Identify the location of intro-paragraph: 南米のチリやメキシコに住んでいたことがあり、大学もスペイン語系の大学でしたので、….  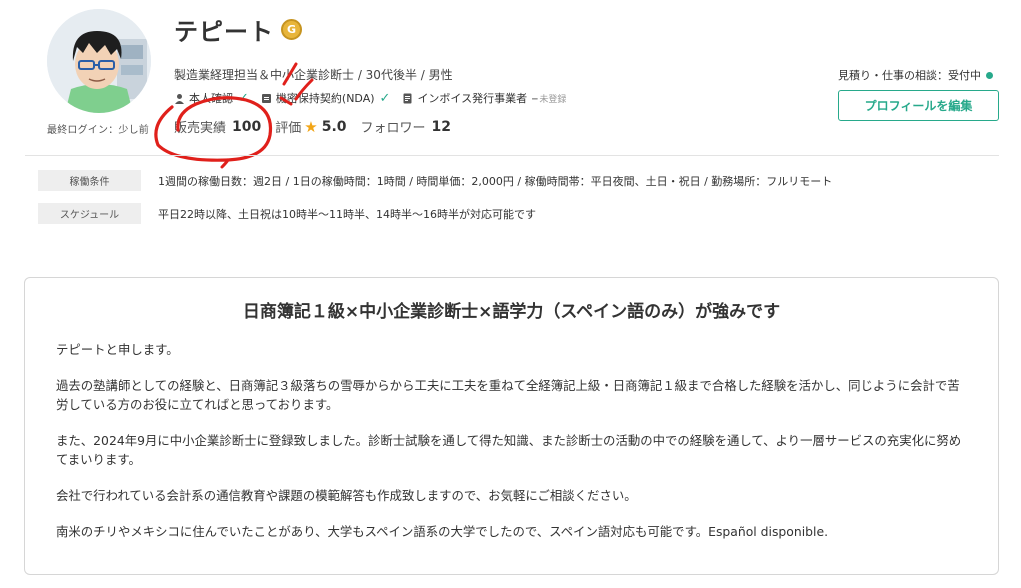
(442, 531).